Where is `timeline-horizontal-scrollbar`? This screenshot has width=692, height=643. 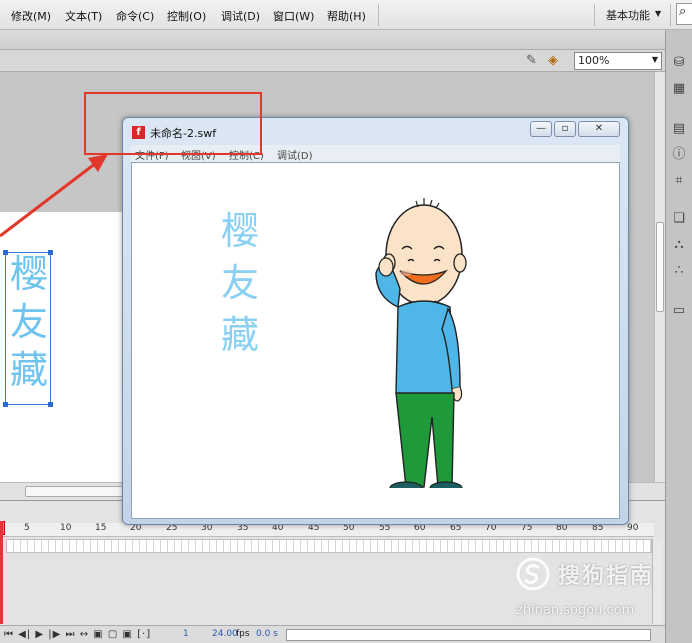
timeline-horizontal-scrollbar is located at coordinates (468, 635).